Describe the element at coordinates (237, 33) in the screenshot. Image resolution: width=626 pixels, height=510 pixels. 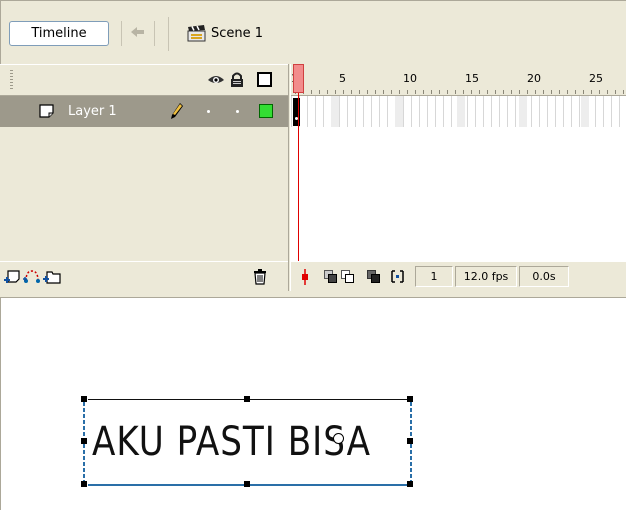
I see `scene-name: Scene 1` at that location.